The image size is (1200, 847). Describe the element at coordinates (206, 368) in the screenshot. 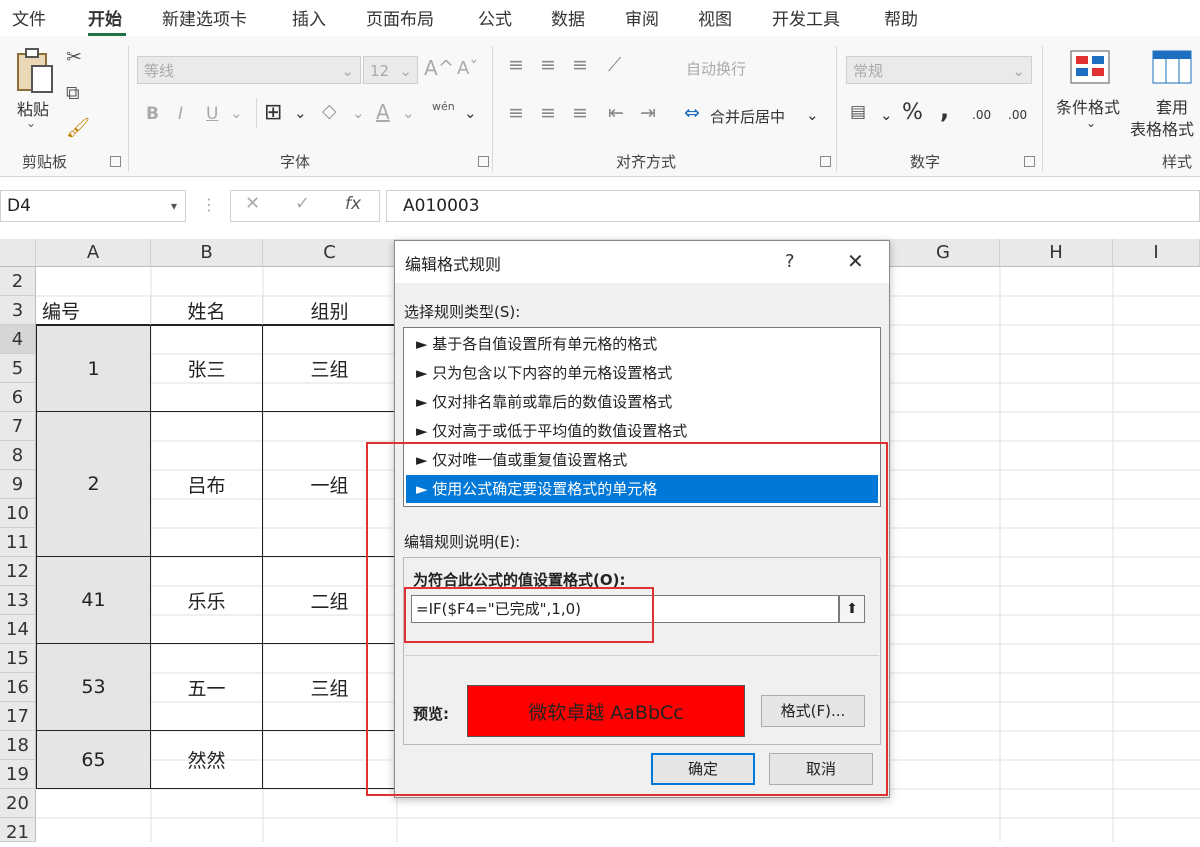

I see `table-cell-name: 张三` at that location.